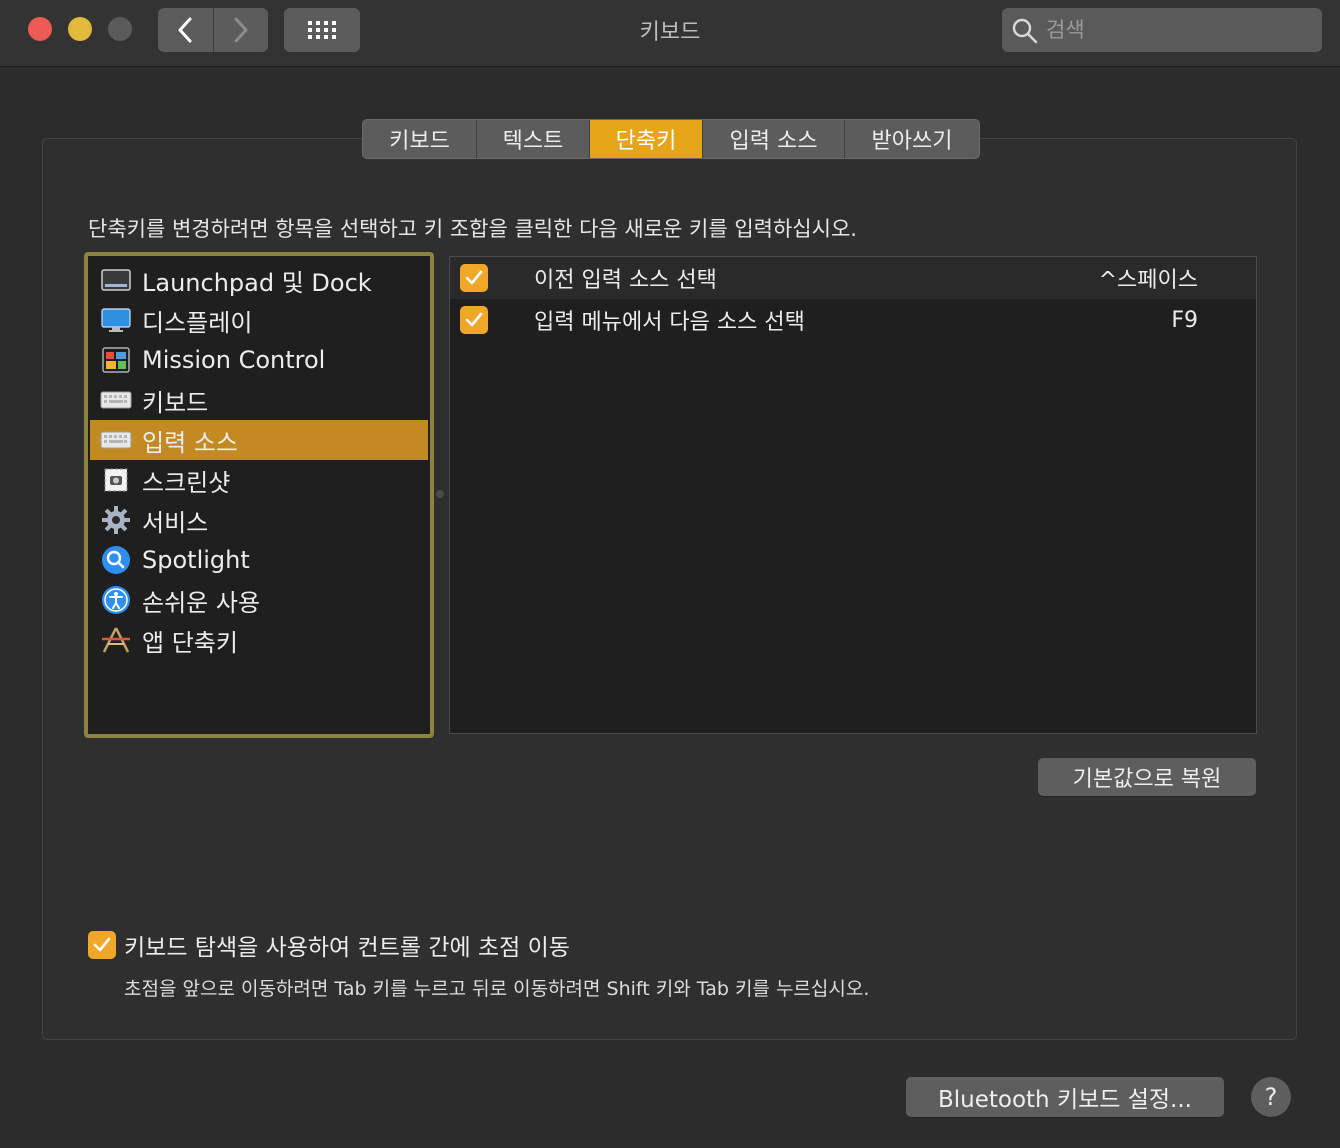 This screenshot has width=1340, height=1148. Describe the element at coordinates (197, 322) in the screenshot. I see `category-label: 디스플레이` at that location.